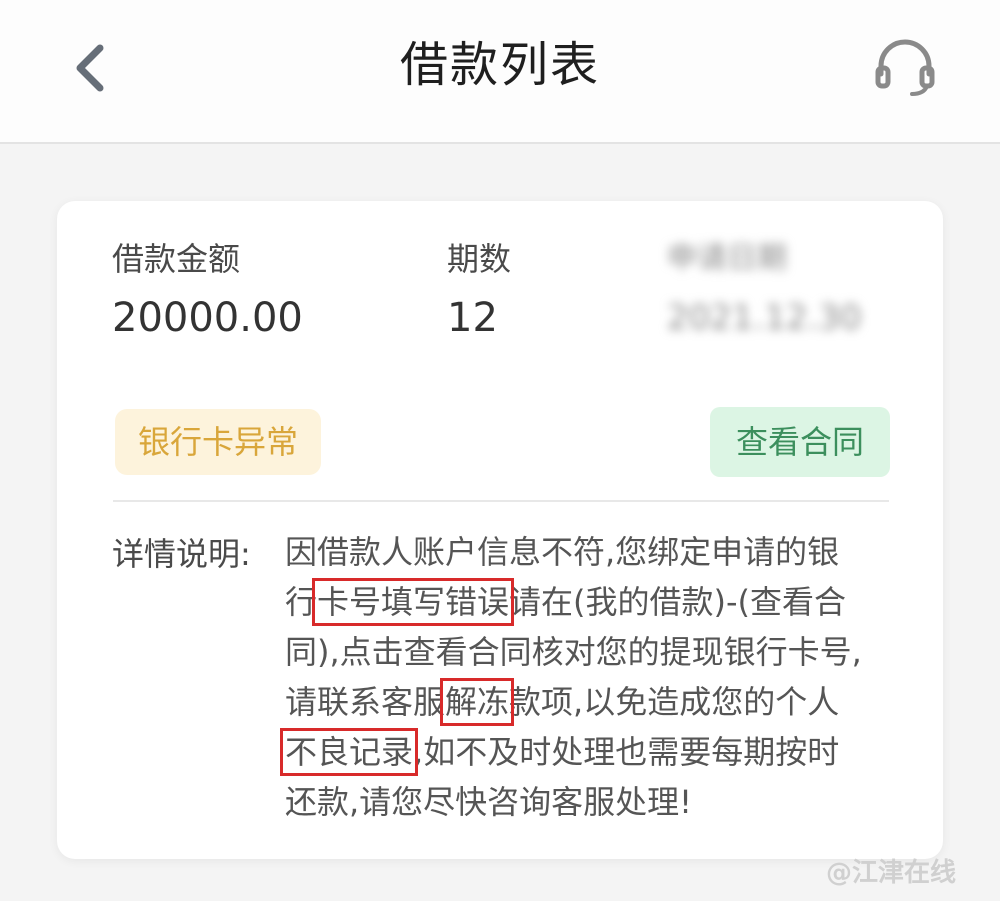 Image resolution: width=1000 pixels, height=901 pixels. What do you see at coordinates (472, 318) in the screenshot?
I see `periods-value: 12` at bounding box center [472, 318].